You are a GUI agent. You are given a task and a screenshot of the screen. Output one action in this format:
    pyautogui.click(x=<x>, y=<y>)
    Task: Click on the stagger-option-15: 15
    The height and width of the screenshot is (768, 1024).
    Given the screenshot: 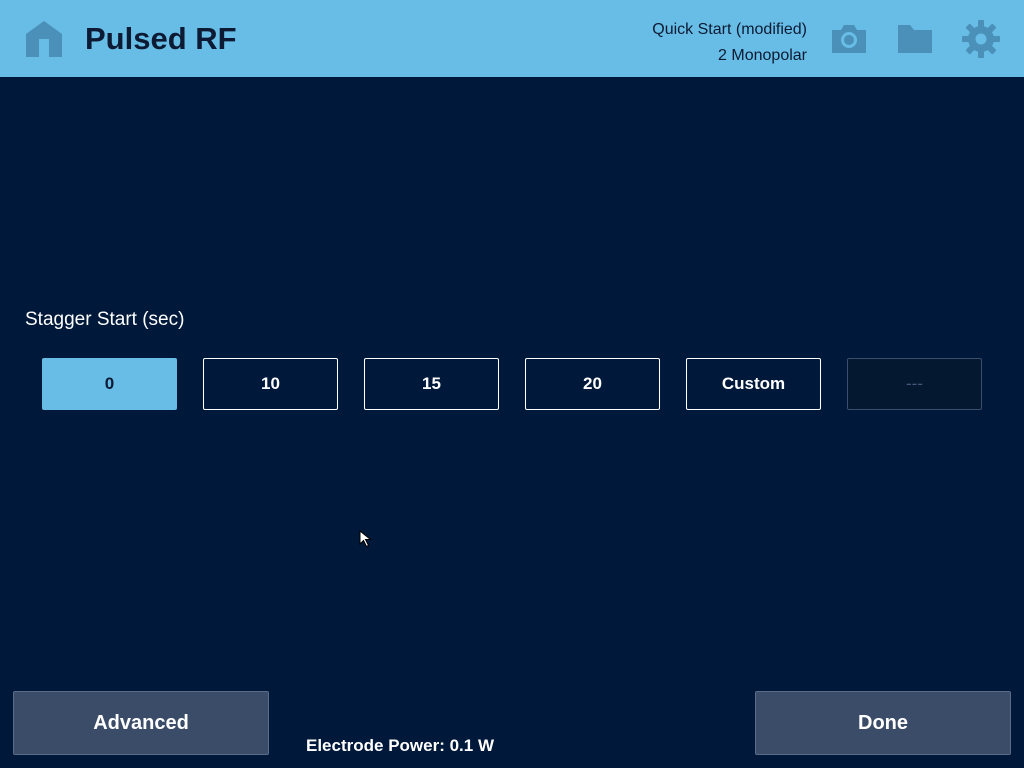 What is the action you would take?
    pyautogui.click(x=431, y=384)
    